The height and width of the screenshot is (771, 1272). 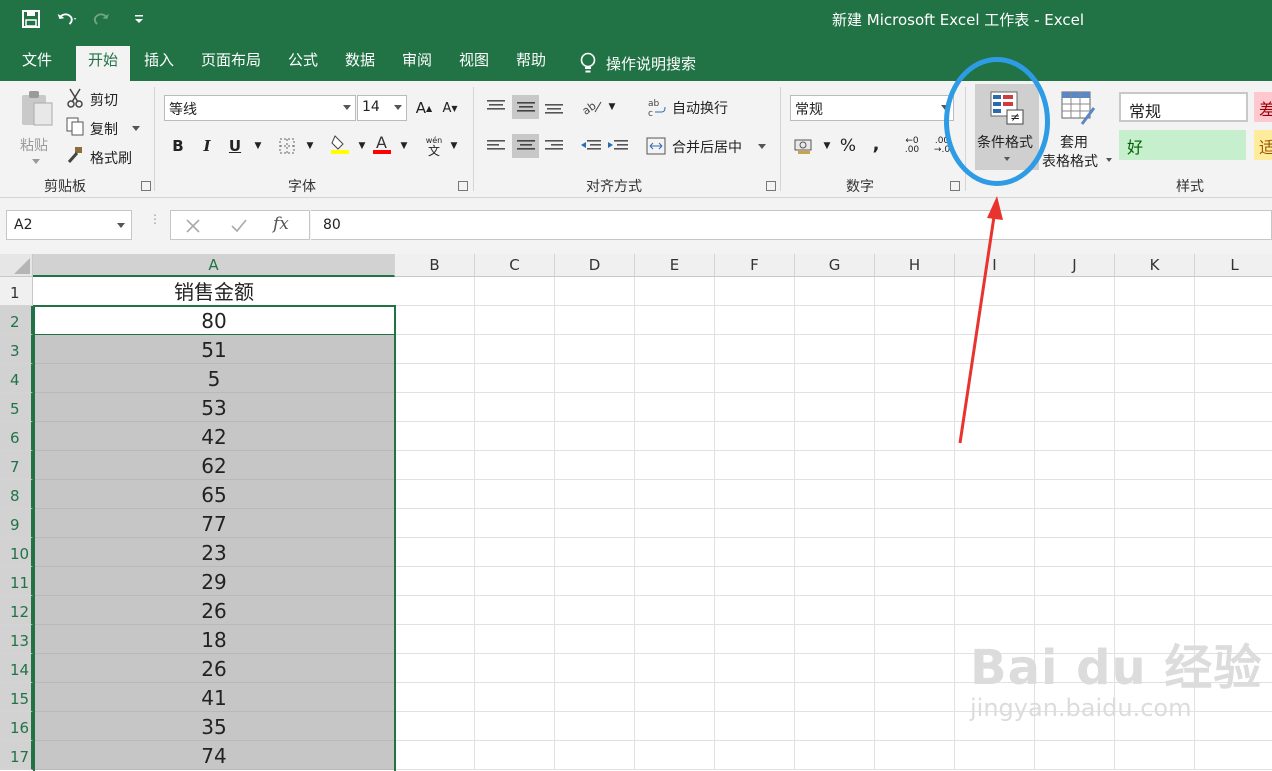 I want to click on borders-dropdown-icon: ▼, so click(x=310, y=146).